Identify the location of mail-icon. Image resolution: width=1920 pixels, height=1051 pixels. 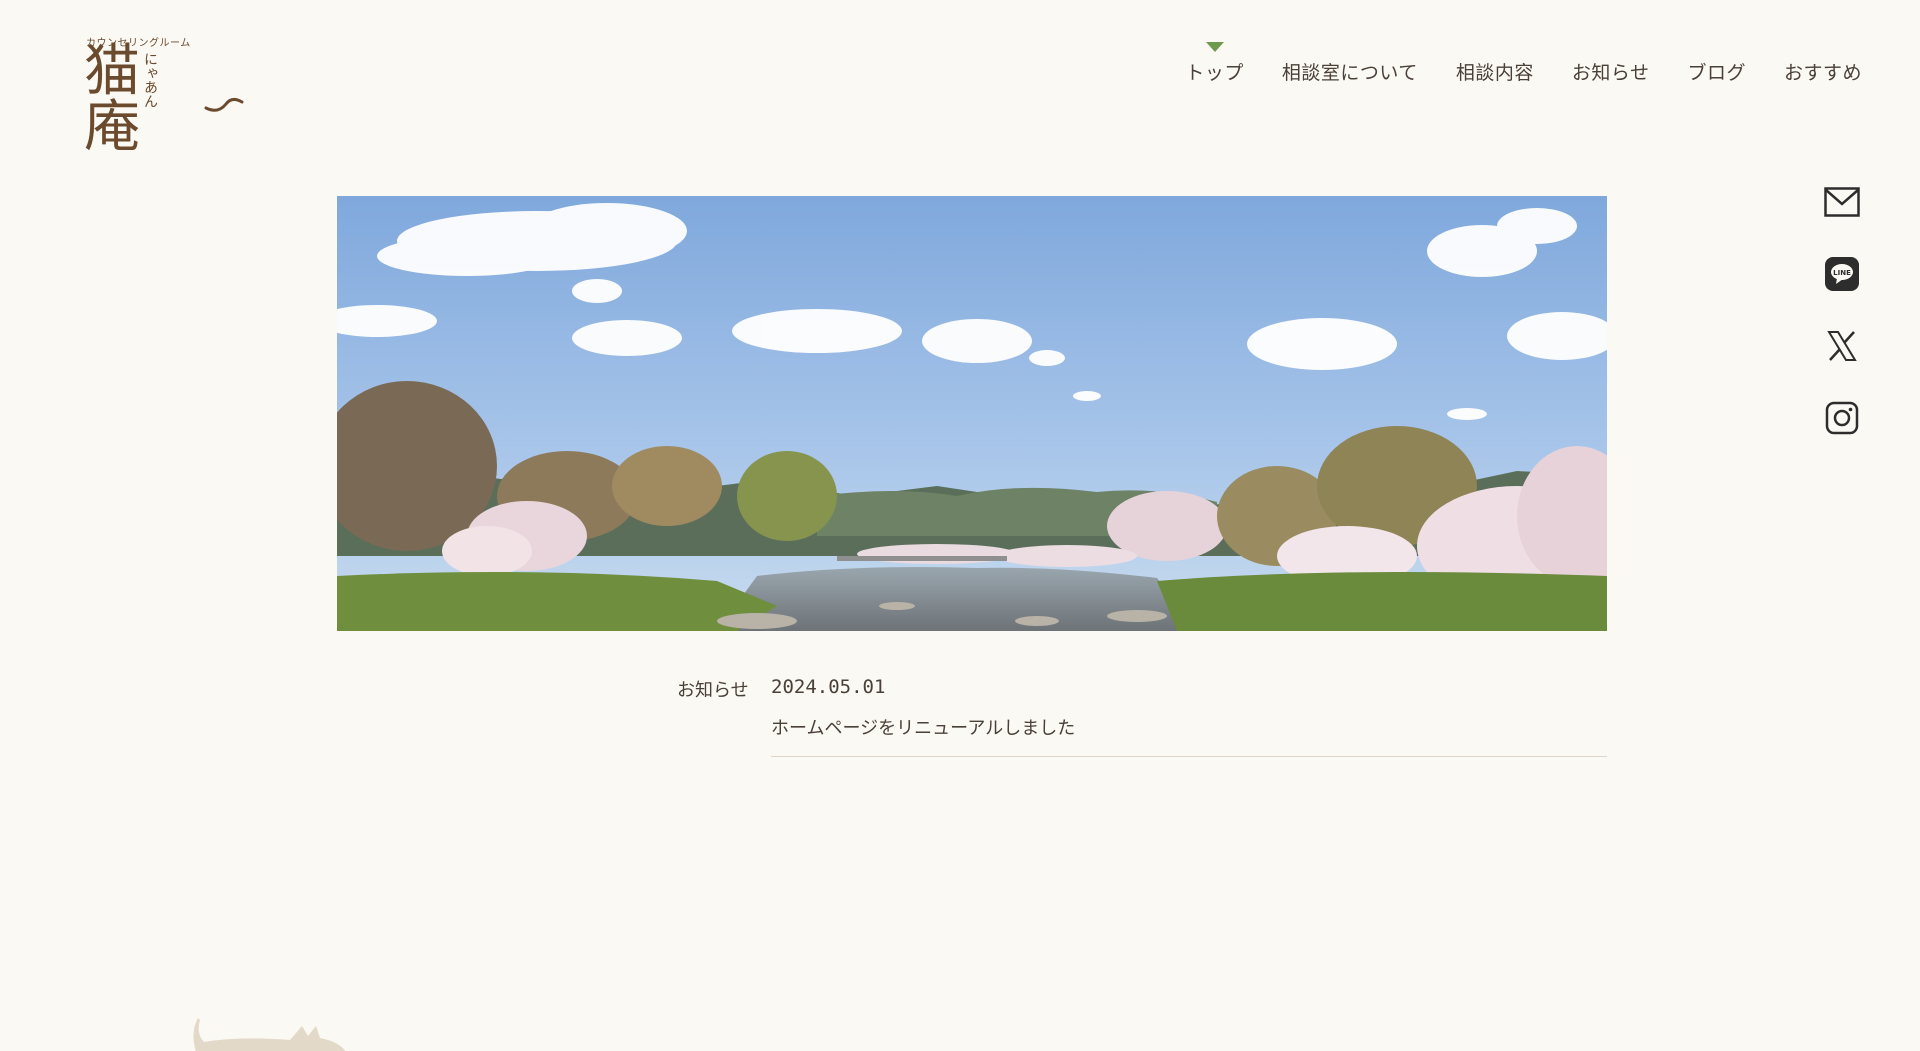
(1842, 202).